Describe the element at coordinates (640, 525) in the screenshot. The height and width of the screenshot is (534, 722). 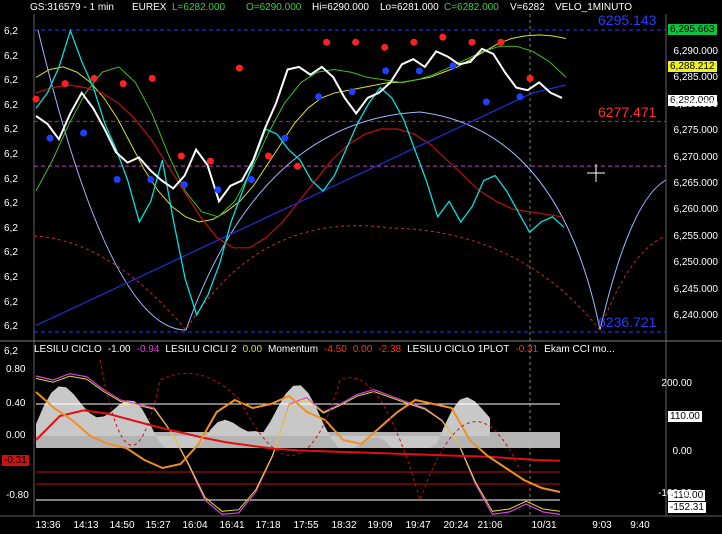
I see `x-axis-tick: 9:40` at that location.